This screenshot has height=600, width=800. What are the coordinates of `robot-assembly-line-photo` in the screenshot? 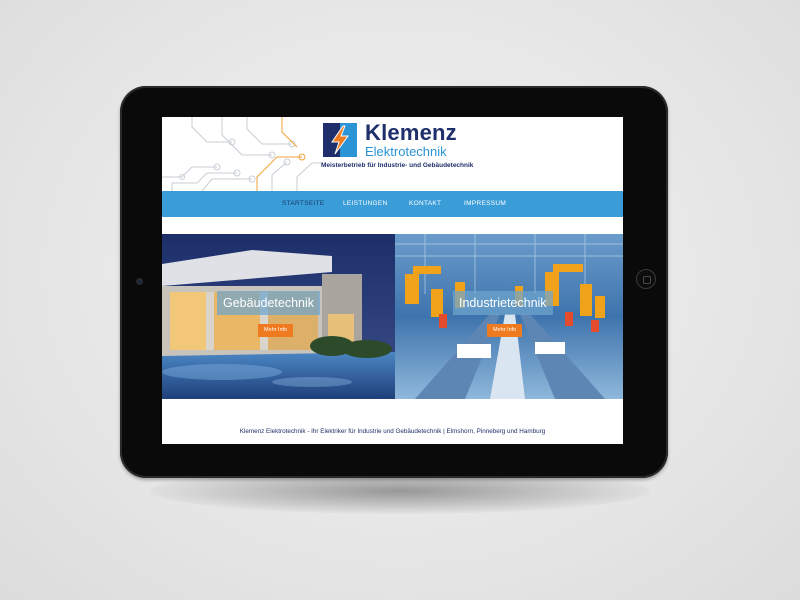 It's located at (509, 316).